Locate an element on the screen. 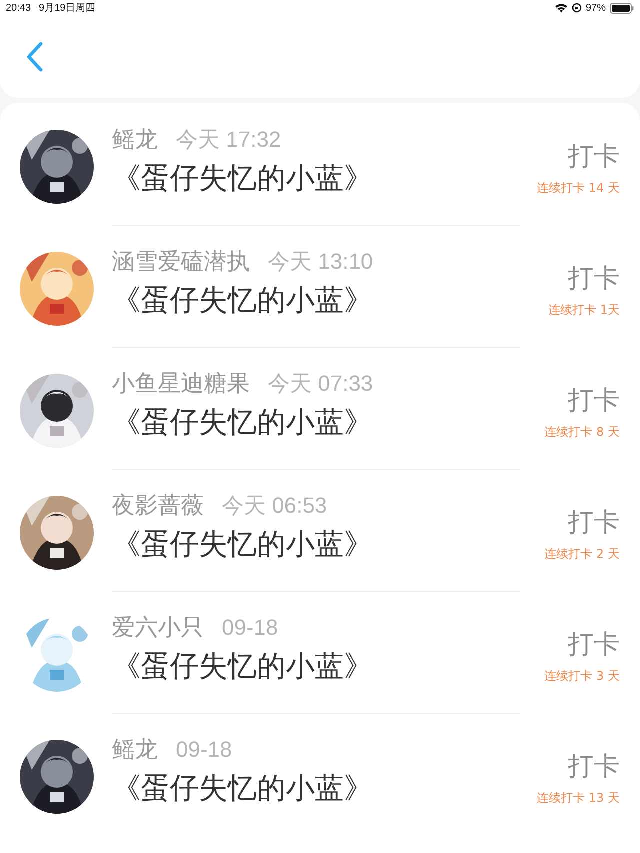  streak-text: 连续打卡 14 天 is located at coordinates (578, 188).